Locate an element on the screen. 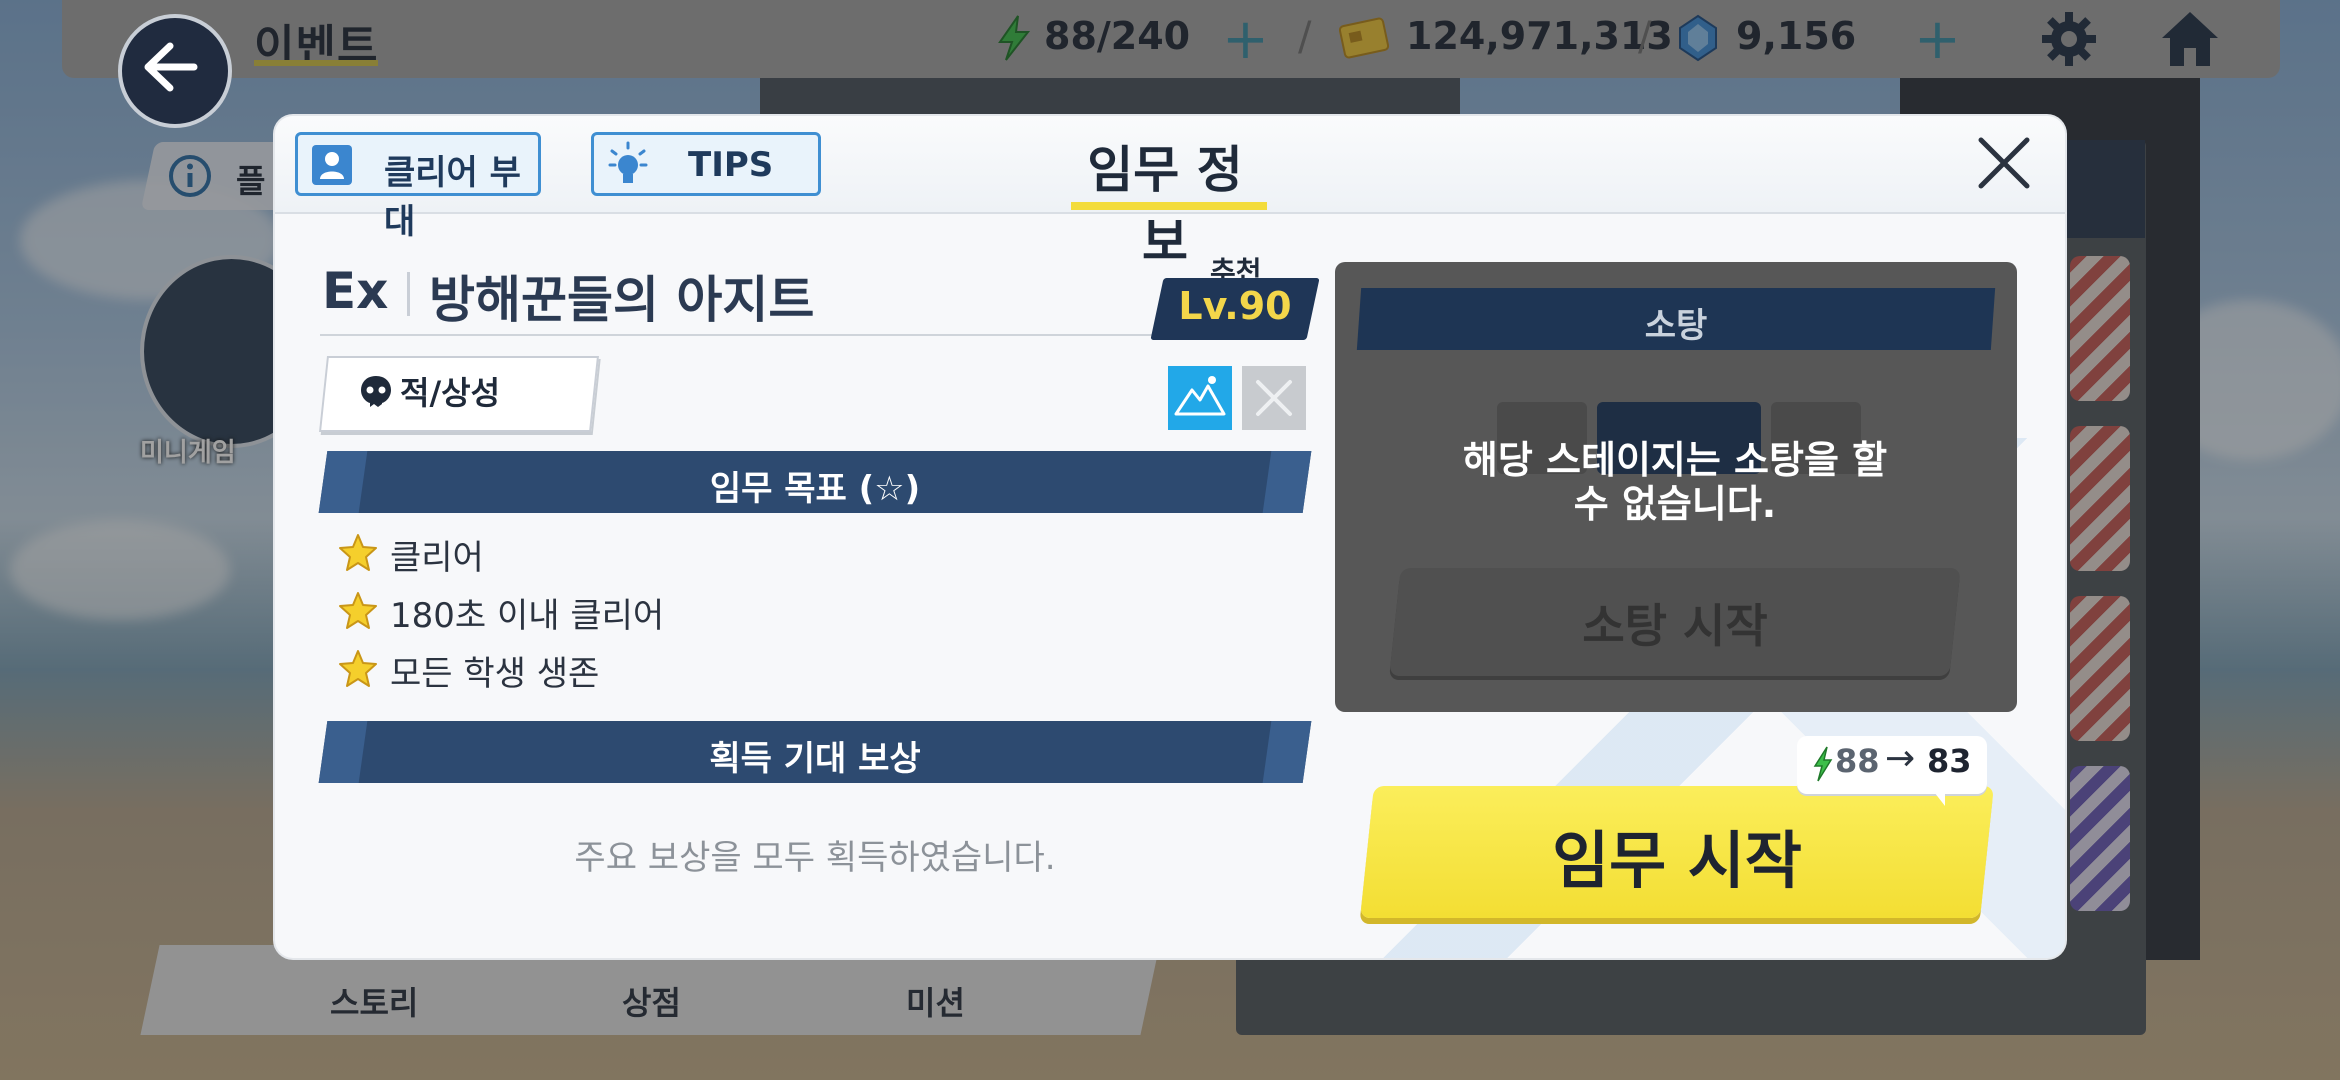 This screenshot has width=2340, height=1080. sweep-unavailable-message: 해당 스테이지는 소탕을 할 수 없습니다. is located at coordinates (1675, 482).